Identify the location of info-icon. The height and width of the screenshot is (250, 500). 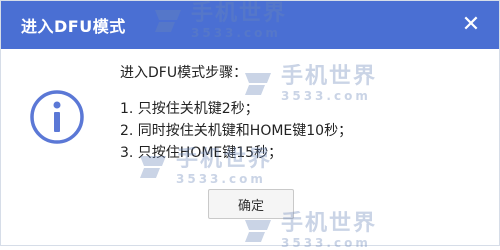
(57, 117).